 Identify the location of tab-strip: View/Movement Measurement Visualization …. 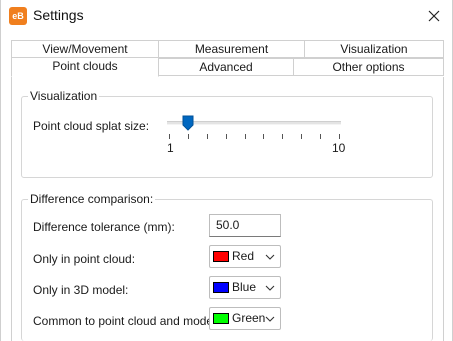
(227, 58).